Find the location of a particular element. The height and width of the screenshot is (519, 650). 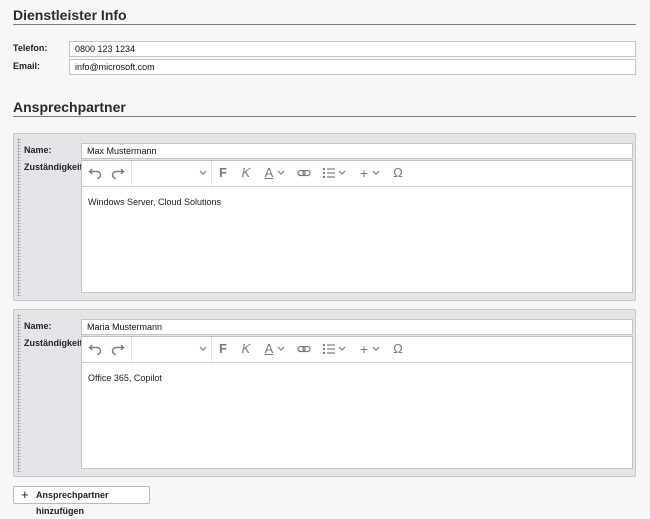

contact-name-field: Maria Mustermann is located at coordinates (357, 327).